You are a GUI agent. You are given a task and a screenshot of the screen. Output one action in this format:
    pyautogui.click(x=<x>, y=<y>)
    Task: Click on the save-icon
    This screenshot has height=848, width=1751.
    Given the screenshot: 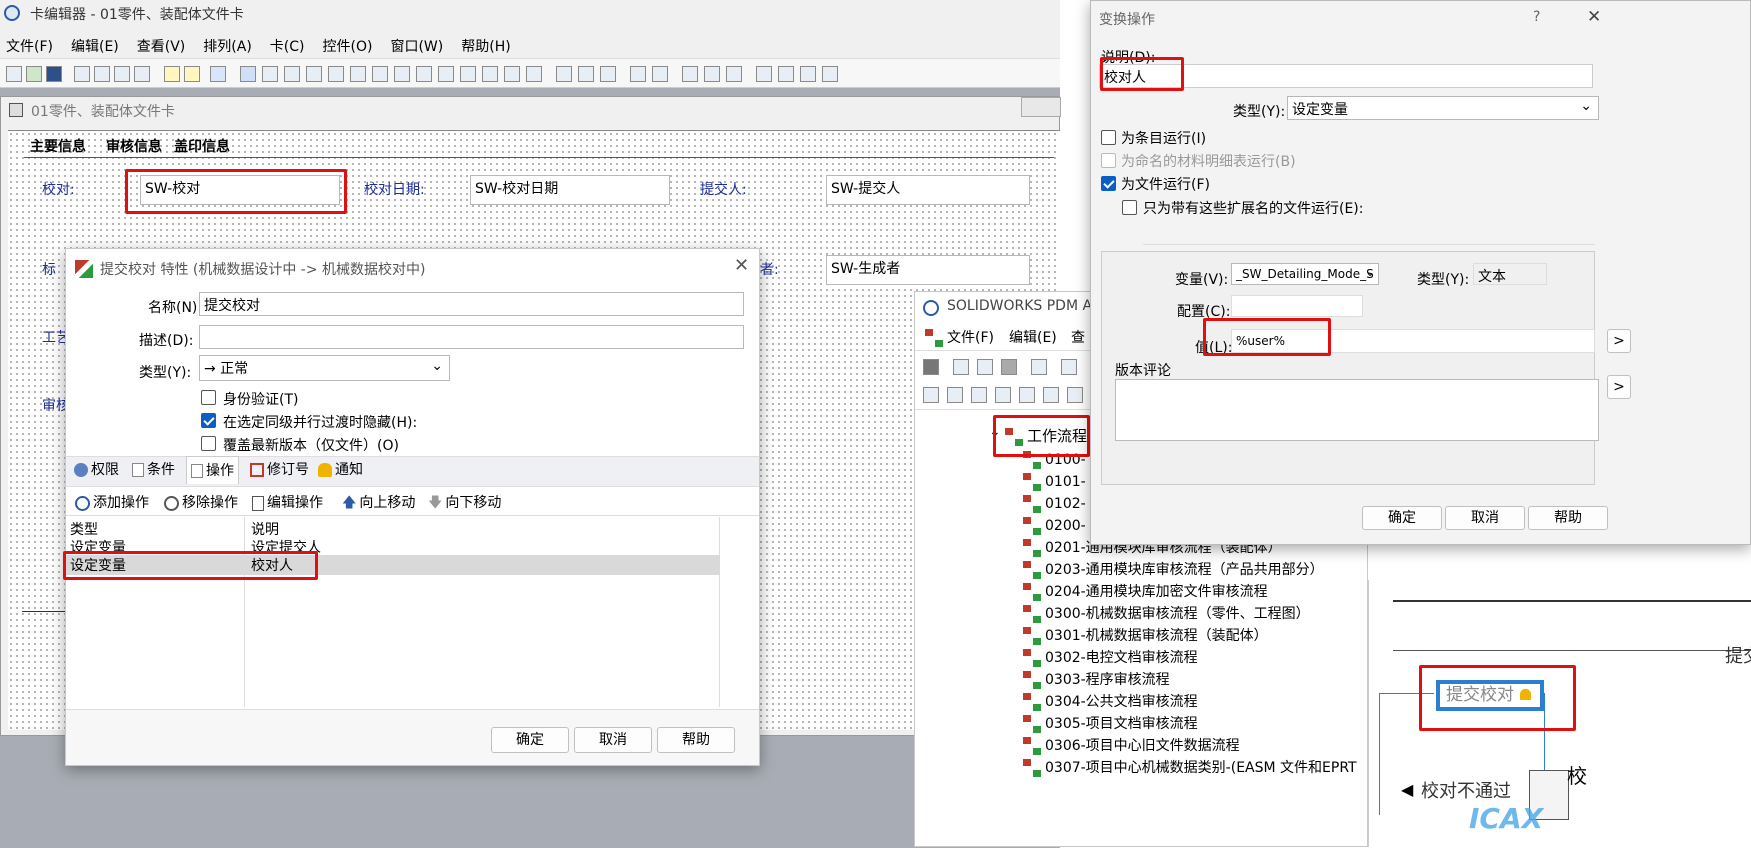 What is the action you would take?
    pyautogui.click(x=54, y=74)
    